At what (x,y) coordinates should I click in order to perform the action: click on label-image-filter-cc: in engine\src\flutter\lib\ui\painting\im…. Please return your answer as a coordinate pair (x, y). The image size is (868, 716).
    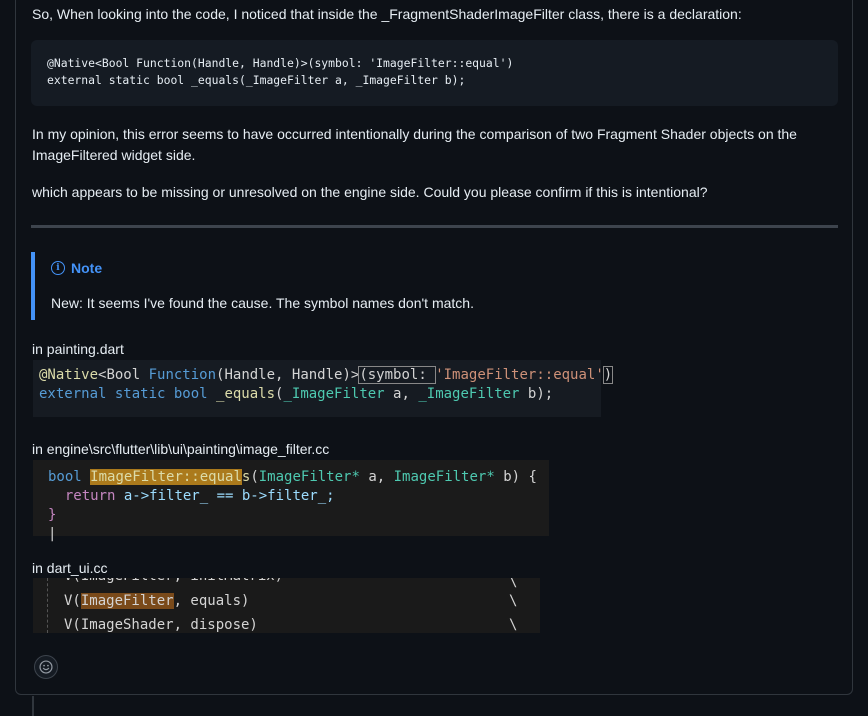
    Looking at the image, I should click on (181, 449).